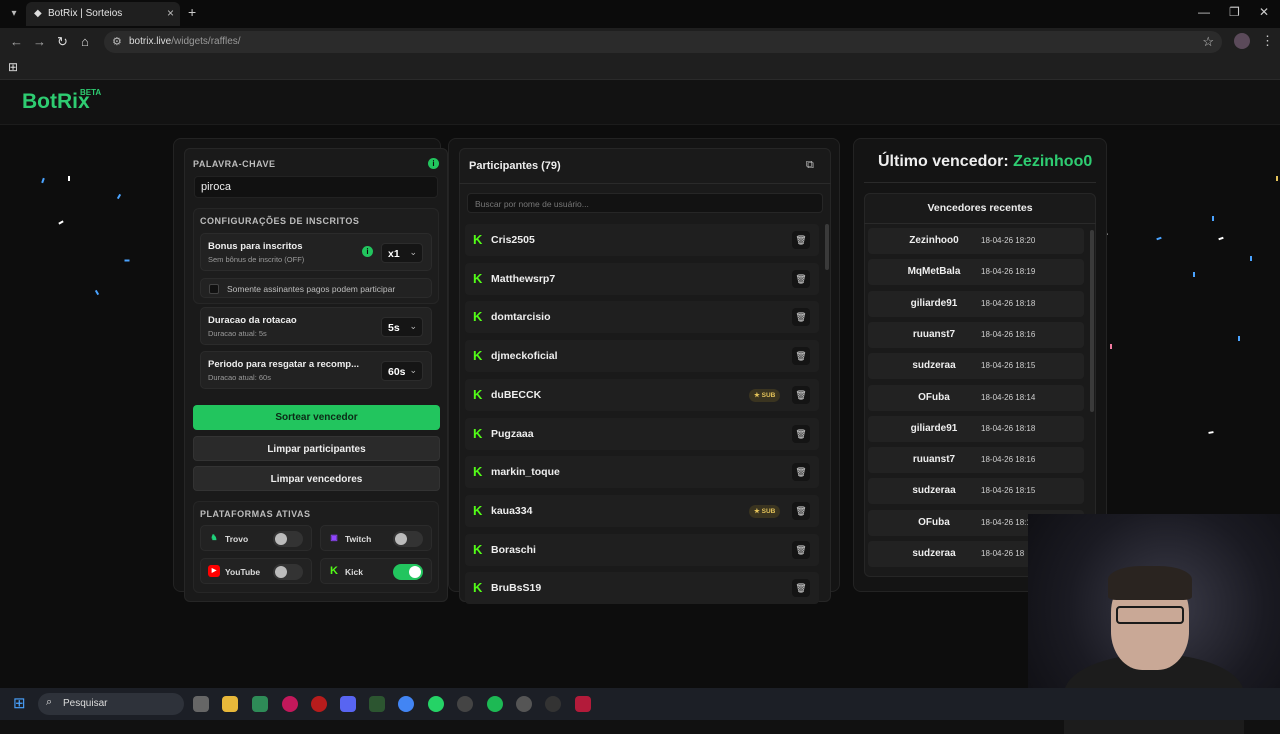  I want to click on home-icon: ⌂, so click(85, 41).